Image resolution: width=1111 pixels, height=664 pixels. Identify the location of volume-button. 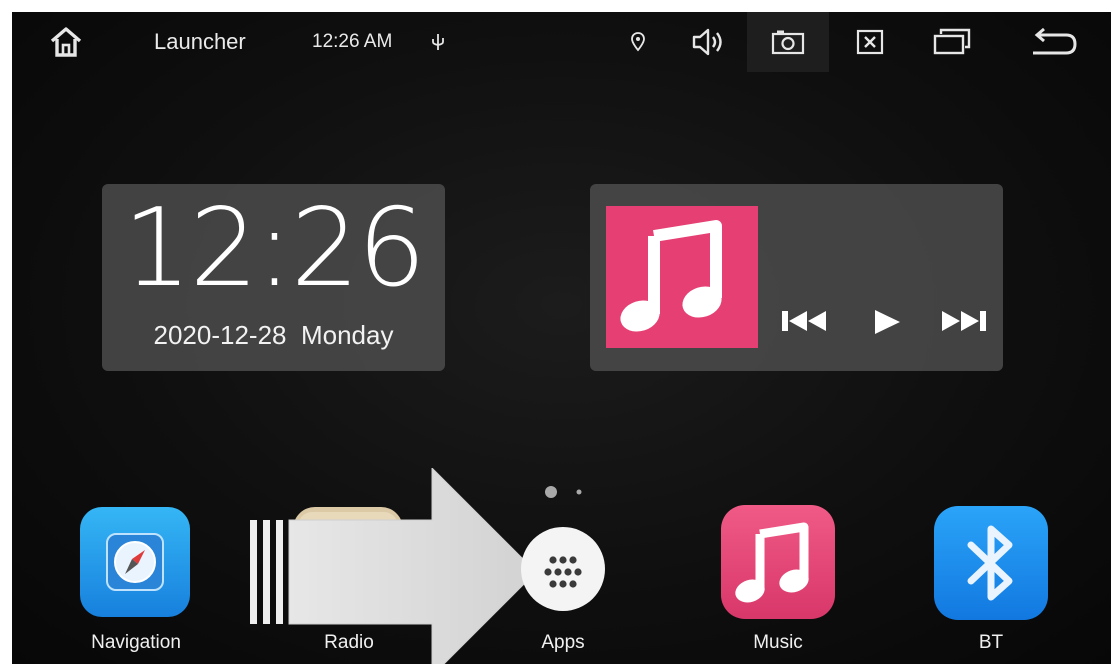
(709, 42).